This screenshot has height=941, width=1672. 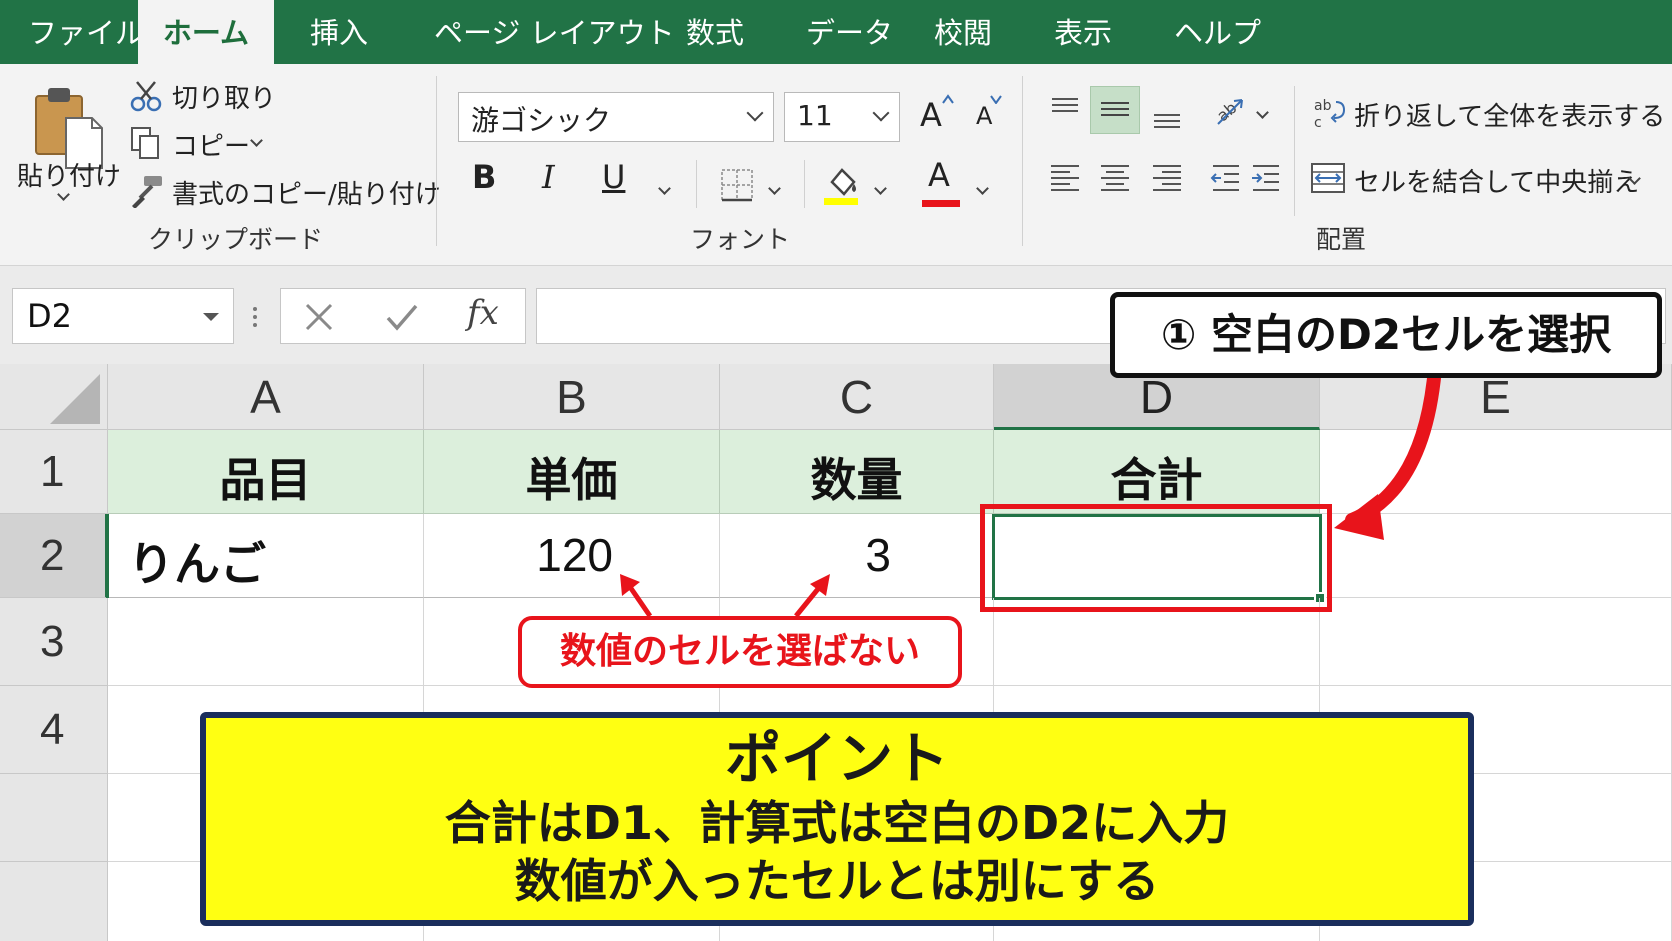 What do you see at coordinates (54, 642) in the screenshot?
I see `row-header-3: 3` at bounding box center [54, 642].